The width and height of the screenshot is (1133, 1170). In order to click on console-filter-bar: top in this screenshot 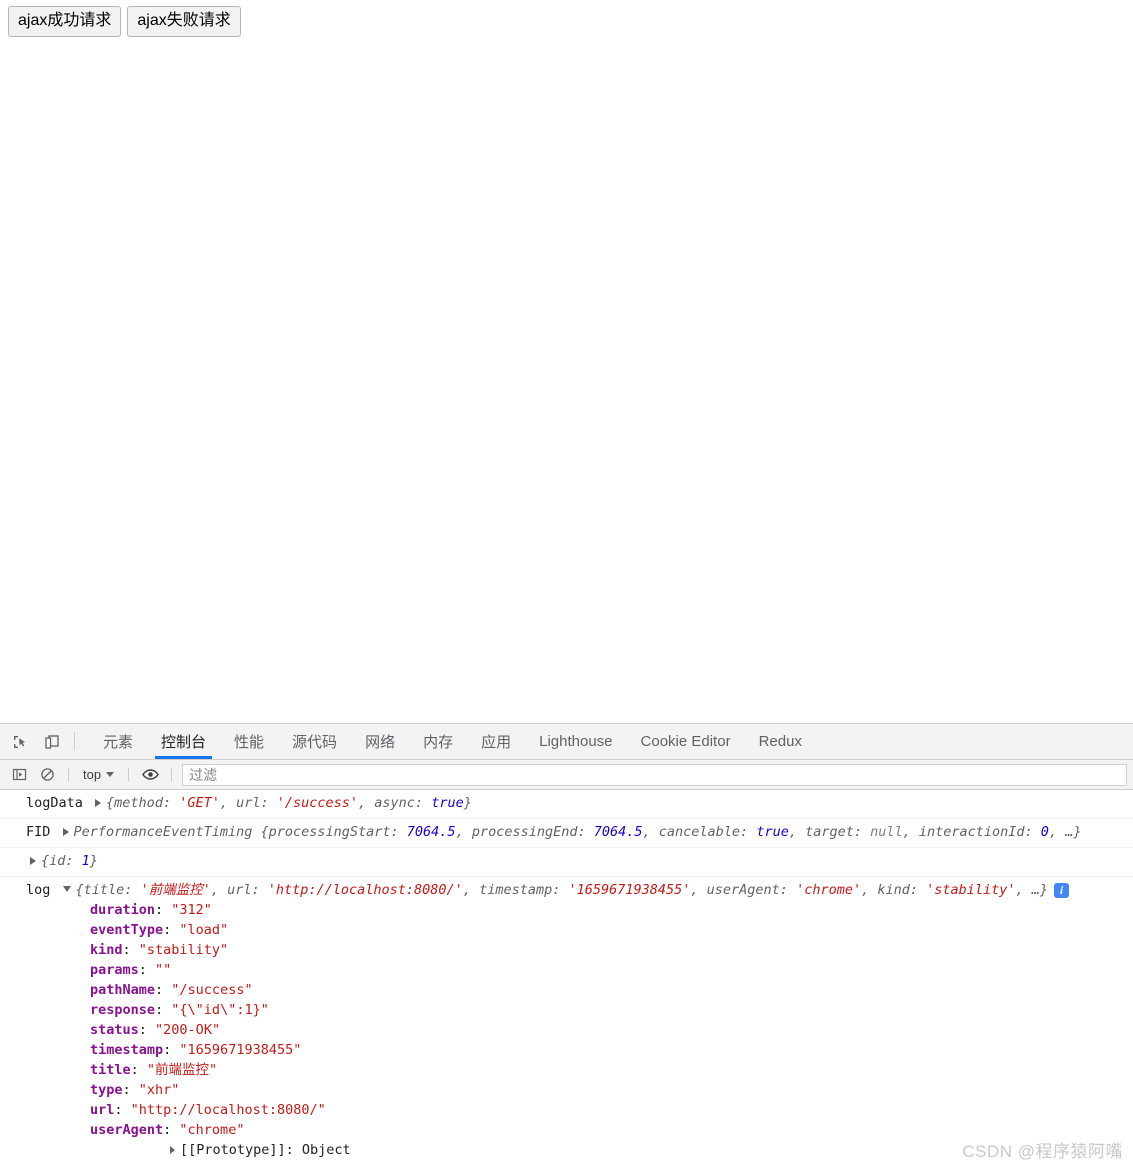, I will do `click(566, 775)`.